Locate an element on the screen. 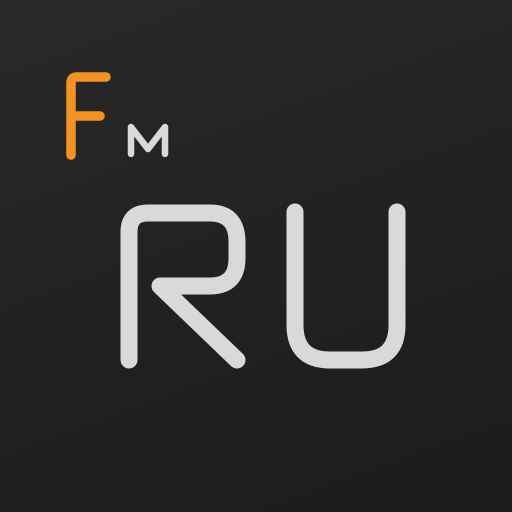 The height and width of the screenshot is (512, 512). logo-letter-f is located at coordinates (88, 116).